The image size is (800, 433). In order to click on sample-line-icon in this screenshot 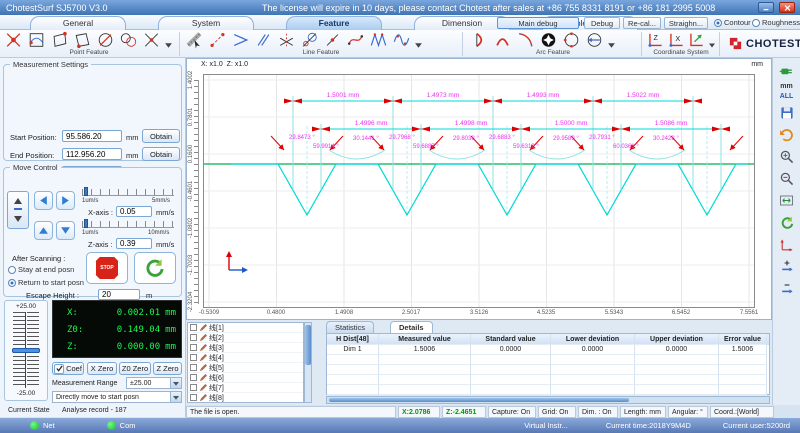, I will do `click(194, 40)`.